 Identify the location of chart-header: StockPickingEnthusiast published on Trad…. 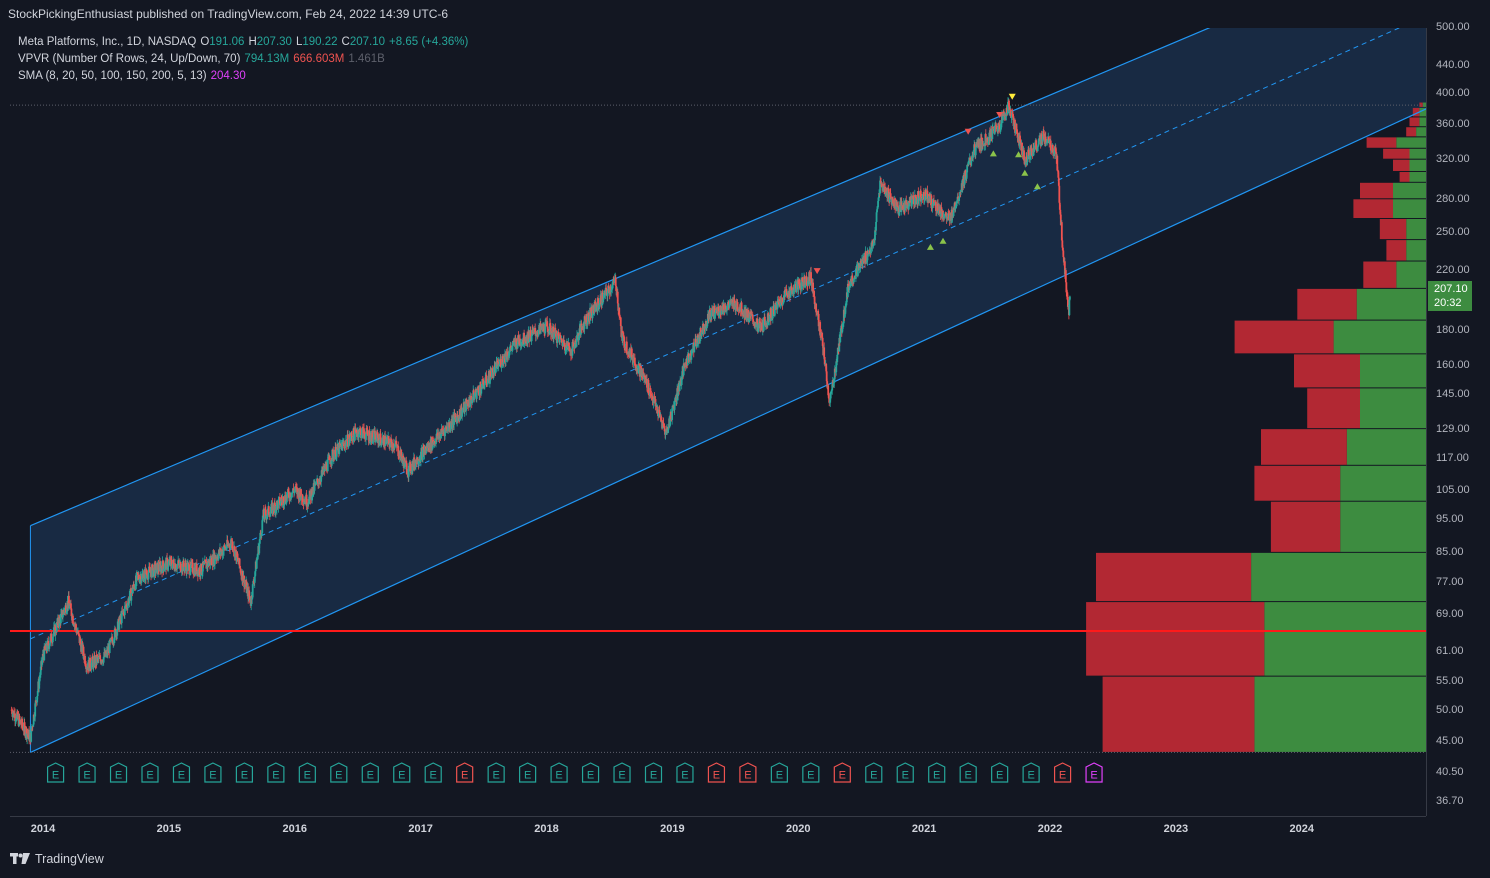
(745, 14).